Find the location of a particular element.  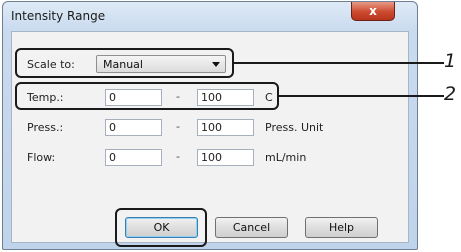

help-button: Help is located at coordinates (341, 227).